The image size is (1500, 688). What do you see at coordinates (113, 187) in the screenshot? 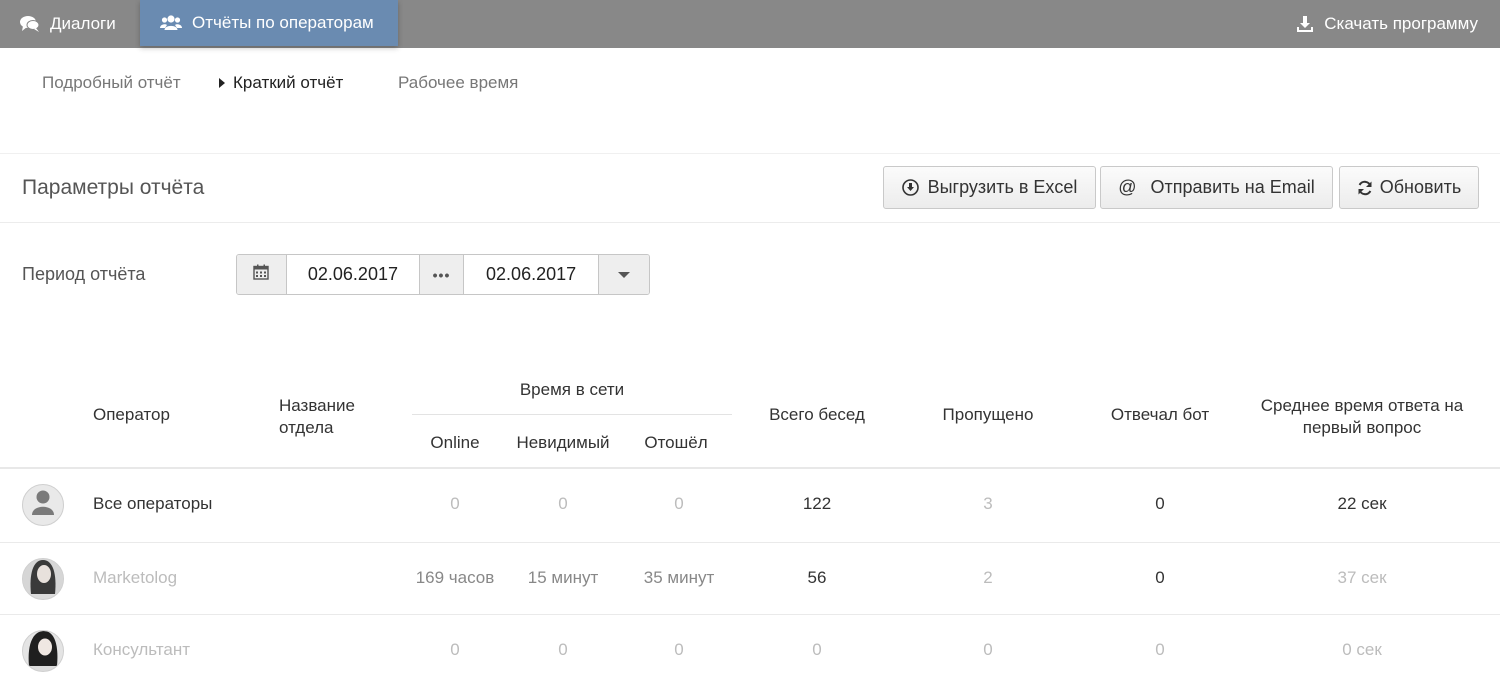
I see `report-params-title: Параметры отчёта` at bounding box center [113, 187].